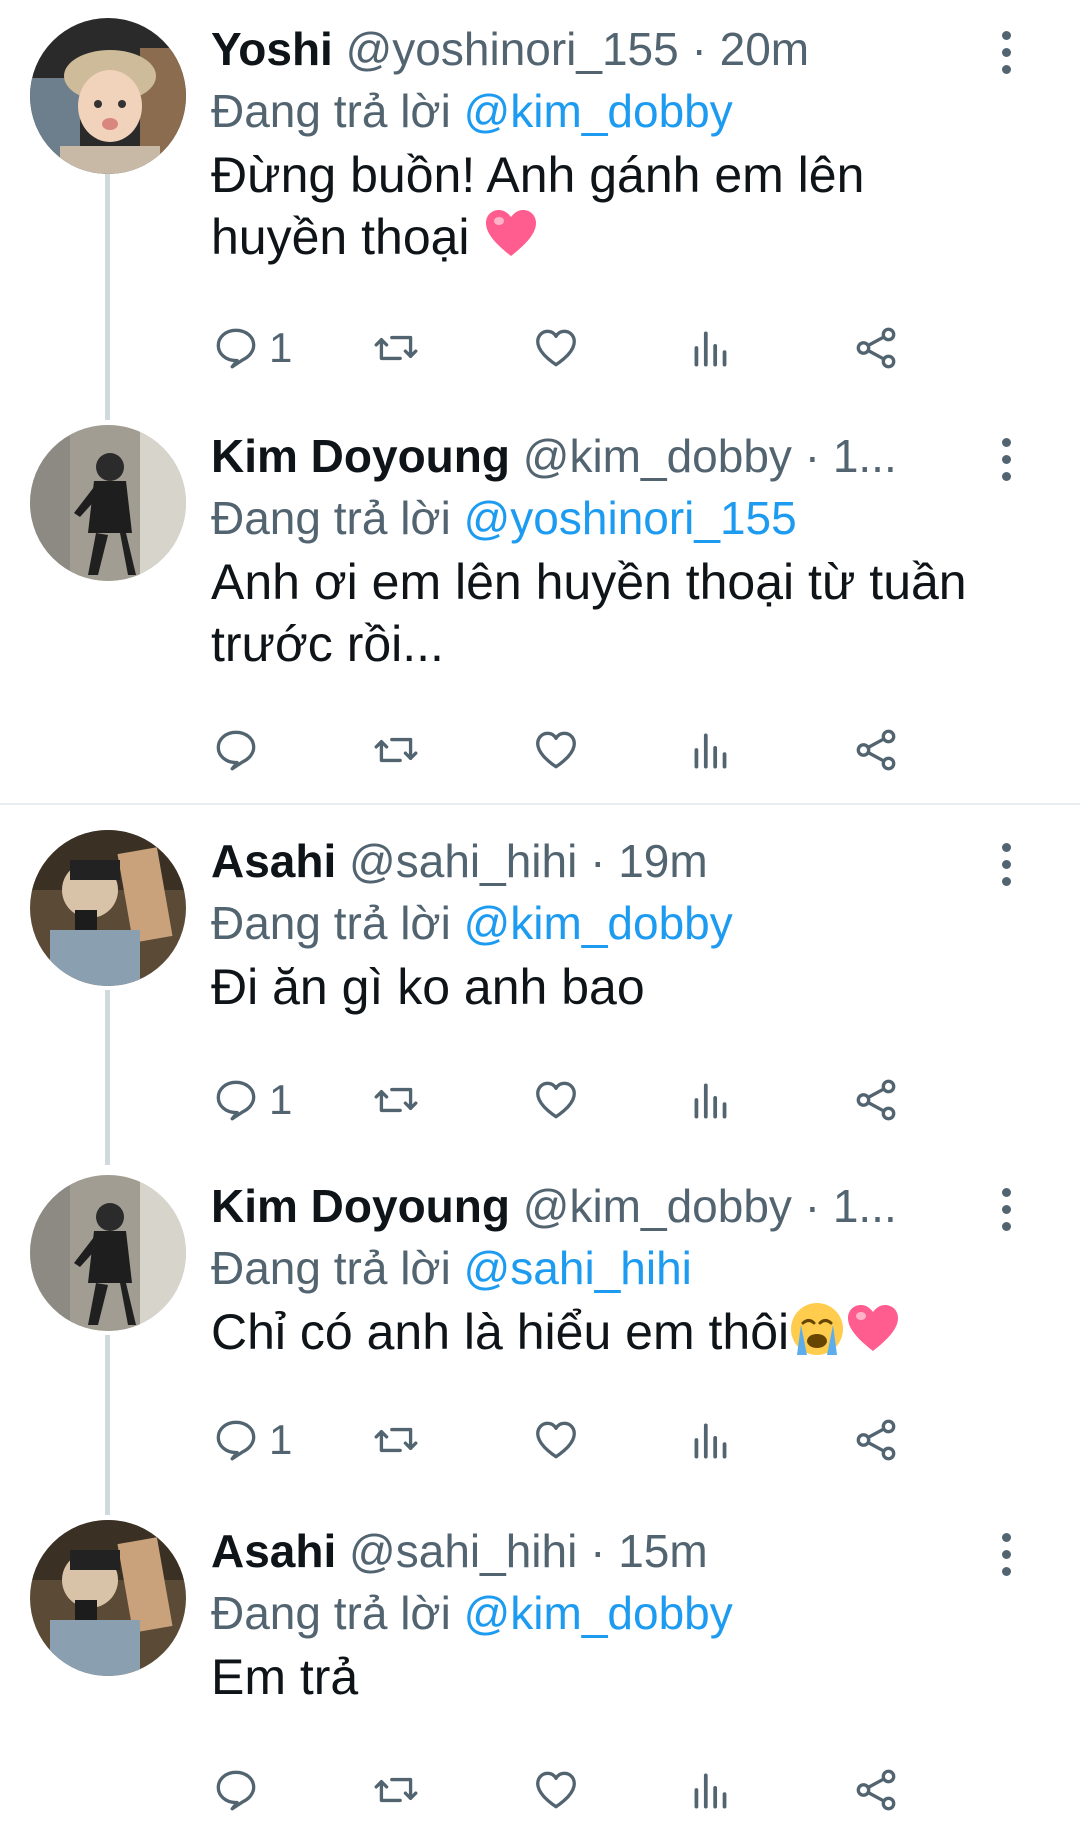 The width and height of the screenshot is (1080, 1836). I want to click on replying-to: Đang trả lời @sahi_hihi, so click(615, 1268).